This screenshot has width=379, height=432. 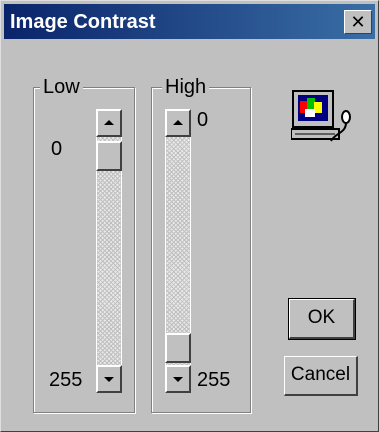 What do you see at coordinates (57, 149) in the screenshot?
I see `low-min-label: 0` at bounding box center [57, 149].